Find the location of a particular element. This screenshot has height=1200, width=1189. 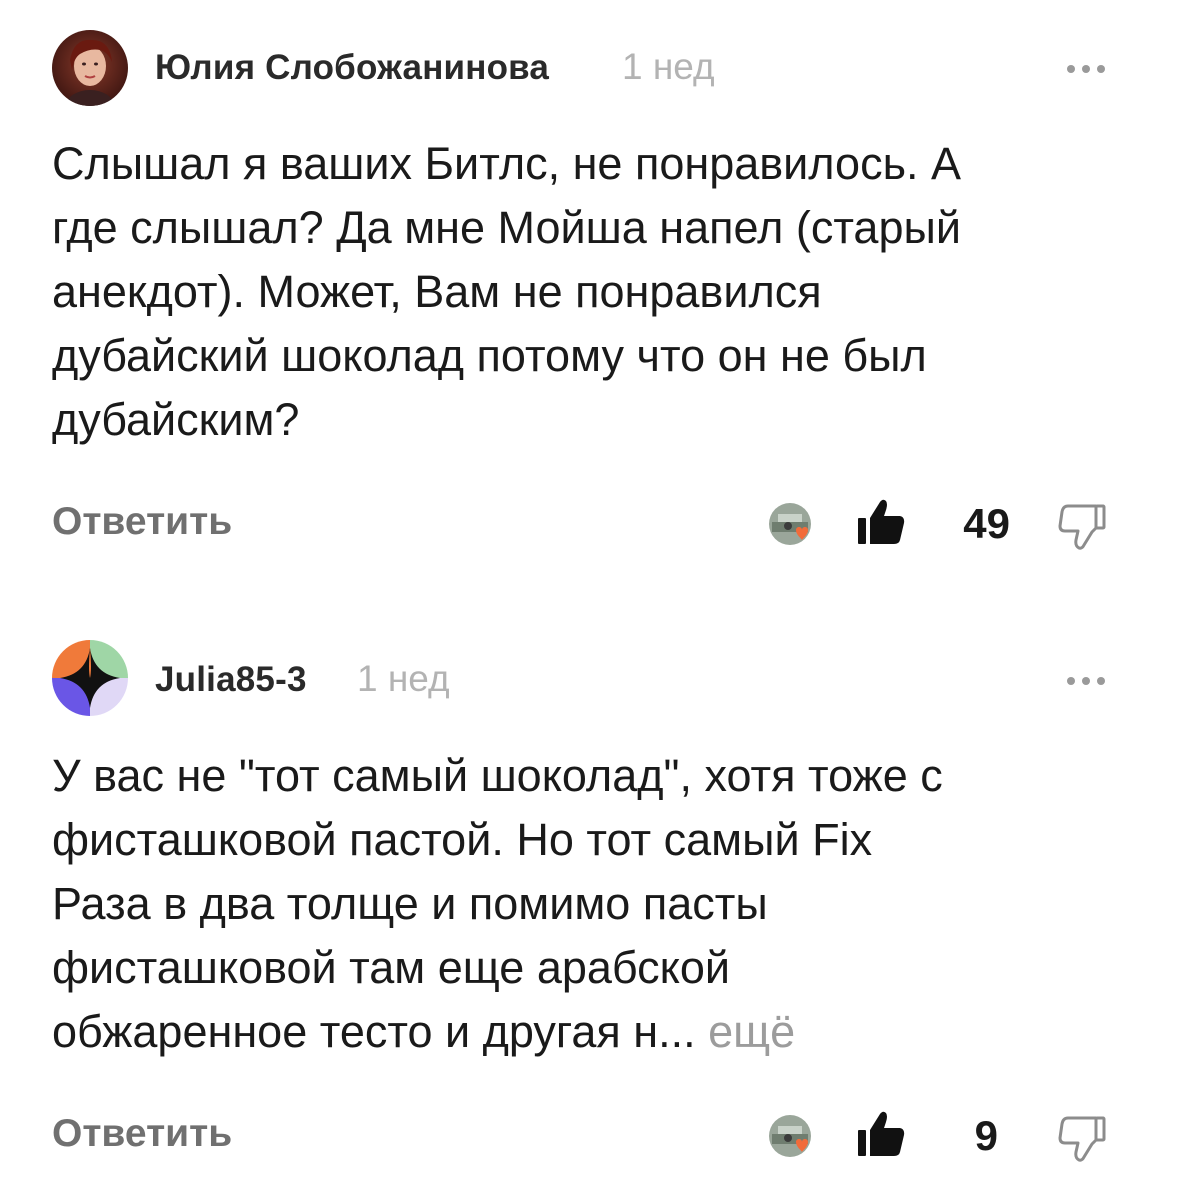

likes-count: 49 is located at coordinates (986, 523).